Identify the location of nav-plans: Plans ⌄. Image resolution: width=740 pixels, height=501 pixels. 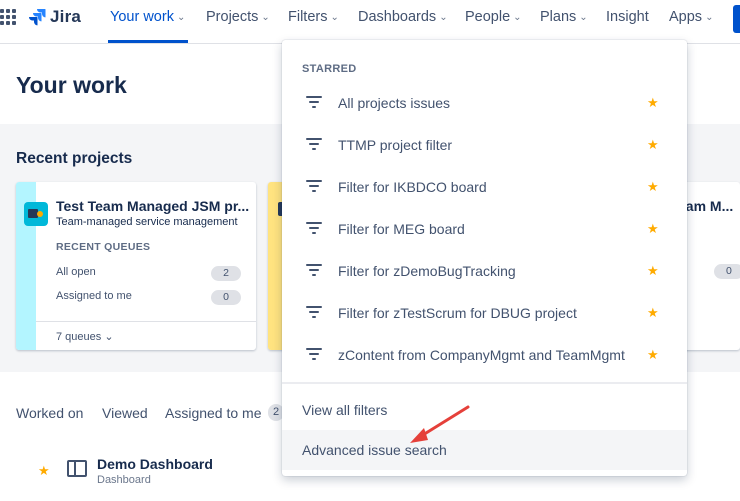
(564, 17).